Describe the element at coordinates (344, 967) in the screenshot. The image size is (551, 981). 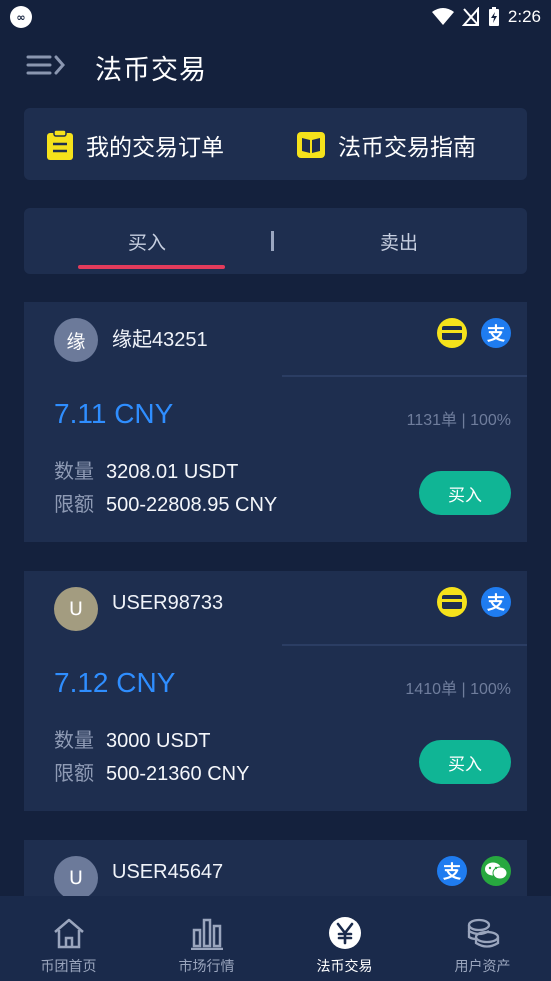
I see `nav-fiat-trade-label: 法币交易` at that location.